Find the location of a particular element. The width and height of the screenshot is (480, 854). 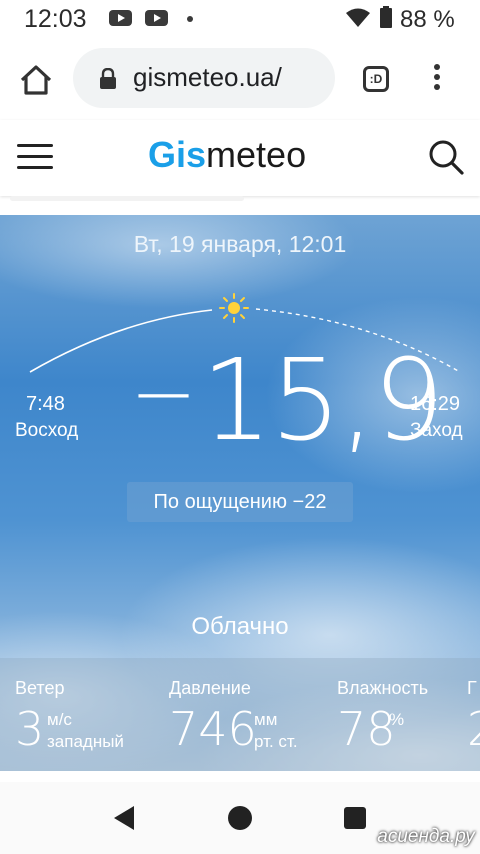

next-detail-value: 2 is located at coordinates (473, 729).